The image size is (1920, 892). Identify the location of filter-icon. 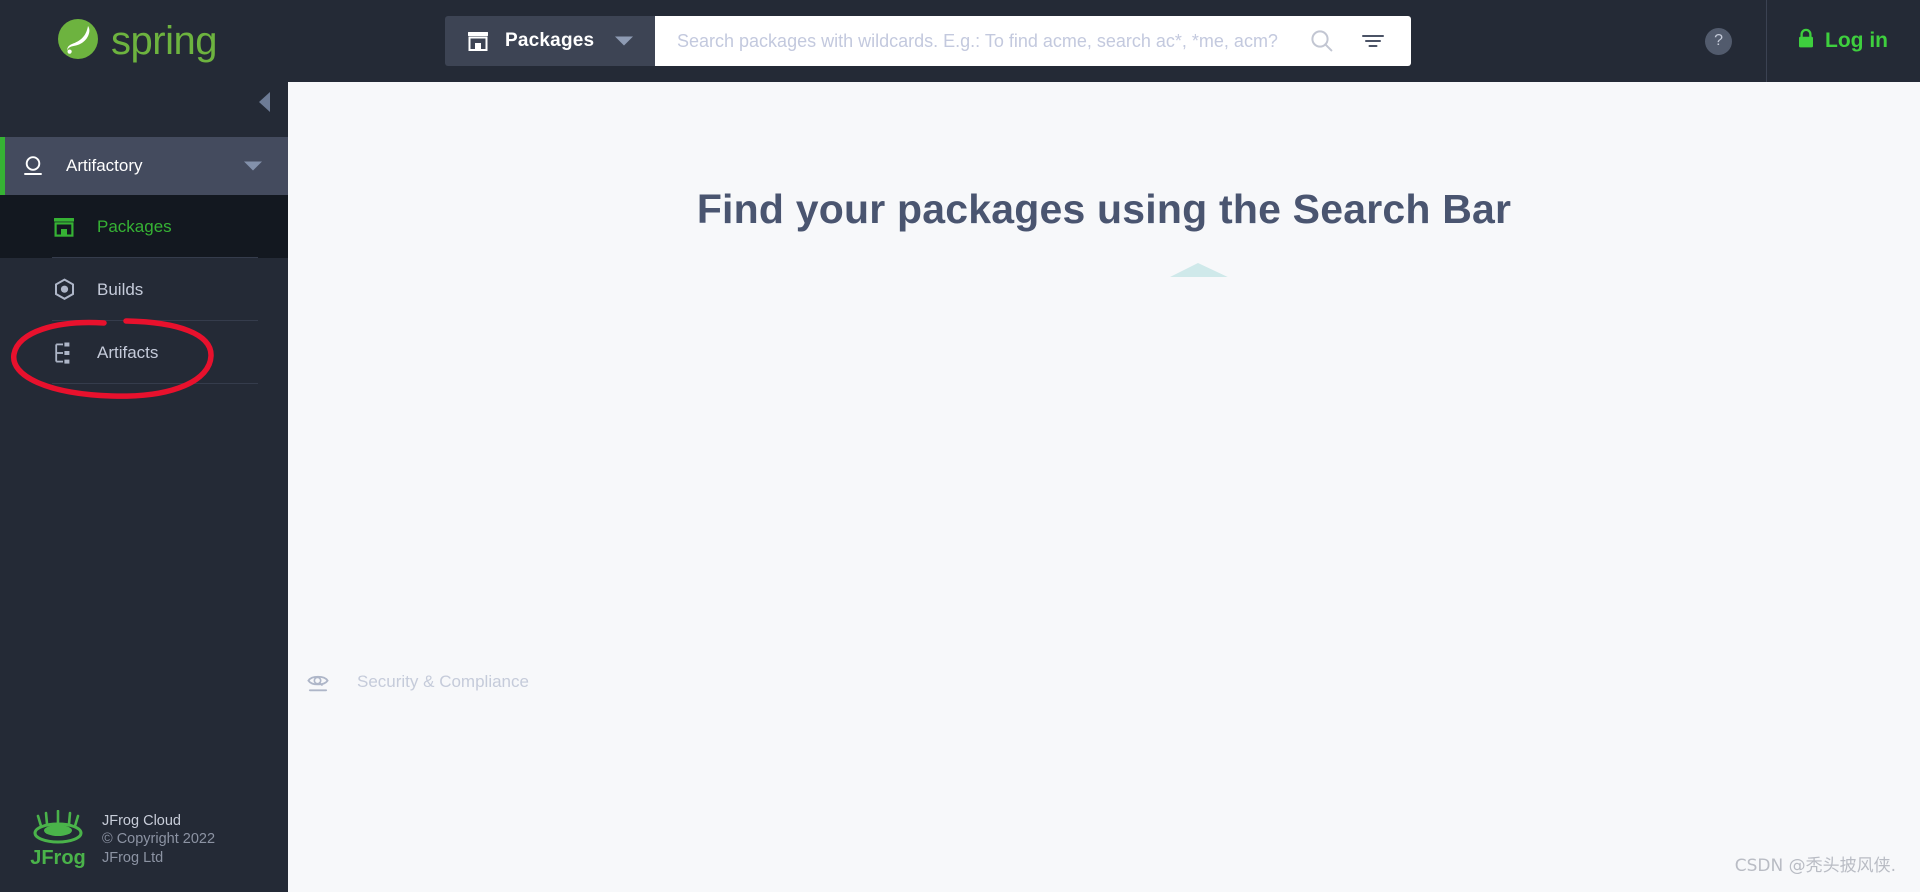
(1373, 41).